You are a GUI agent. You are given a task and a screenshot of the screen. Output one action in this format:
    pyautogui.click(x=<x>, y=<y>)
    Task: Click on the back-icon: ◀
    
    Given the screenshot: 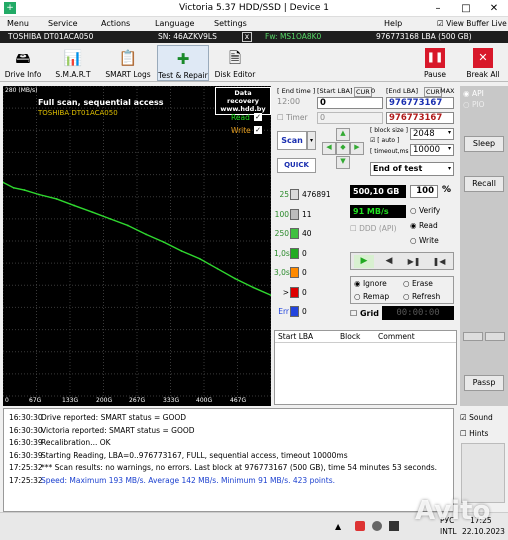 What is the action you would take?
    pyautogui.click(x=389, y=261)
    